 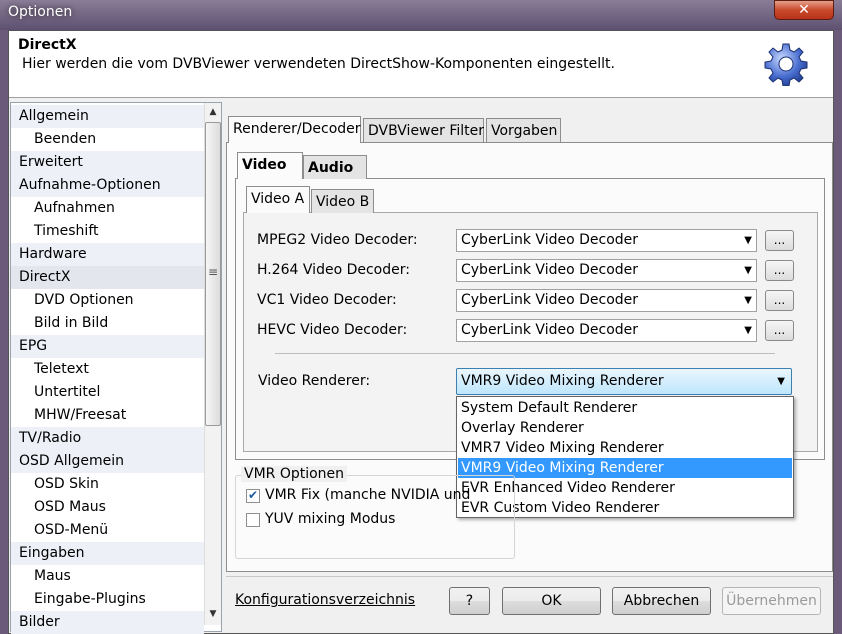 I want to click on video-renderer-value: VMR9 Video Mixing Renderer, so click(x=562, y=381).